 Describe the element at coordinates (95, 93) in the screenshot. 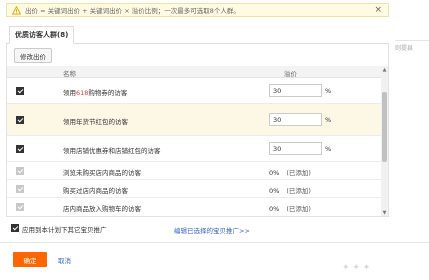

I see `row-label: 领用618购物券的访客` at that location.